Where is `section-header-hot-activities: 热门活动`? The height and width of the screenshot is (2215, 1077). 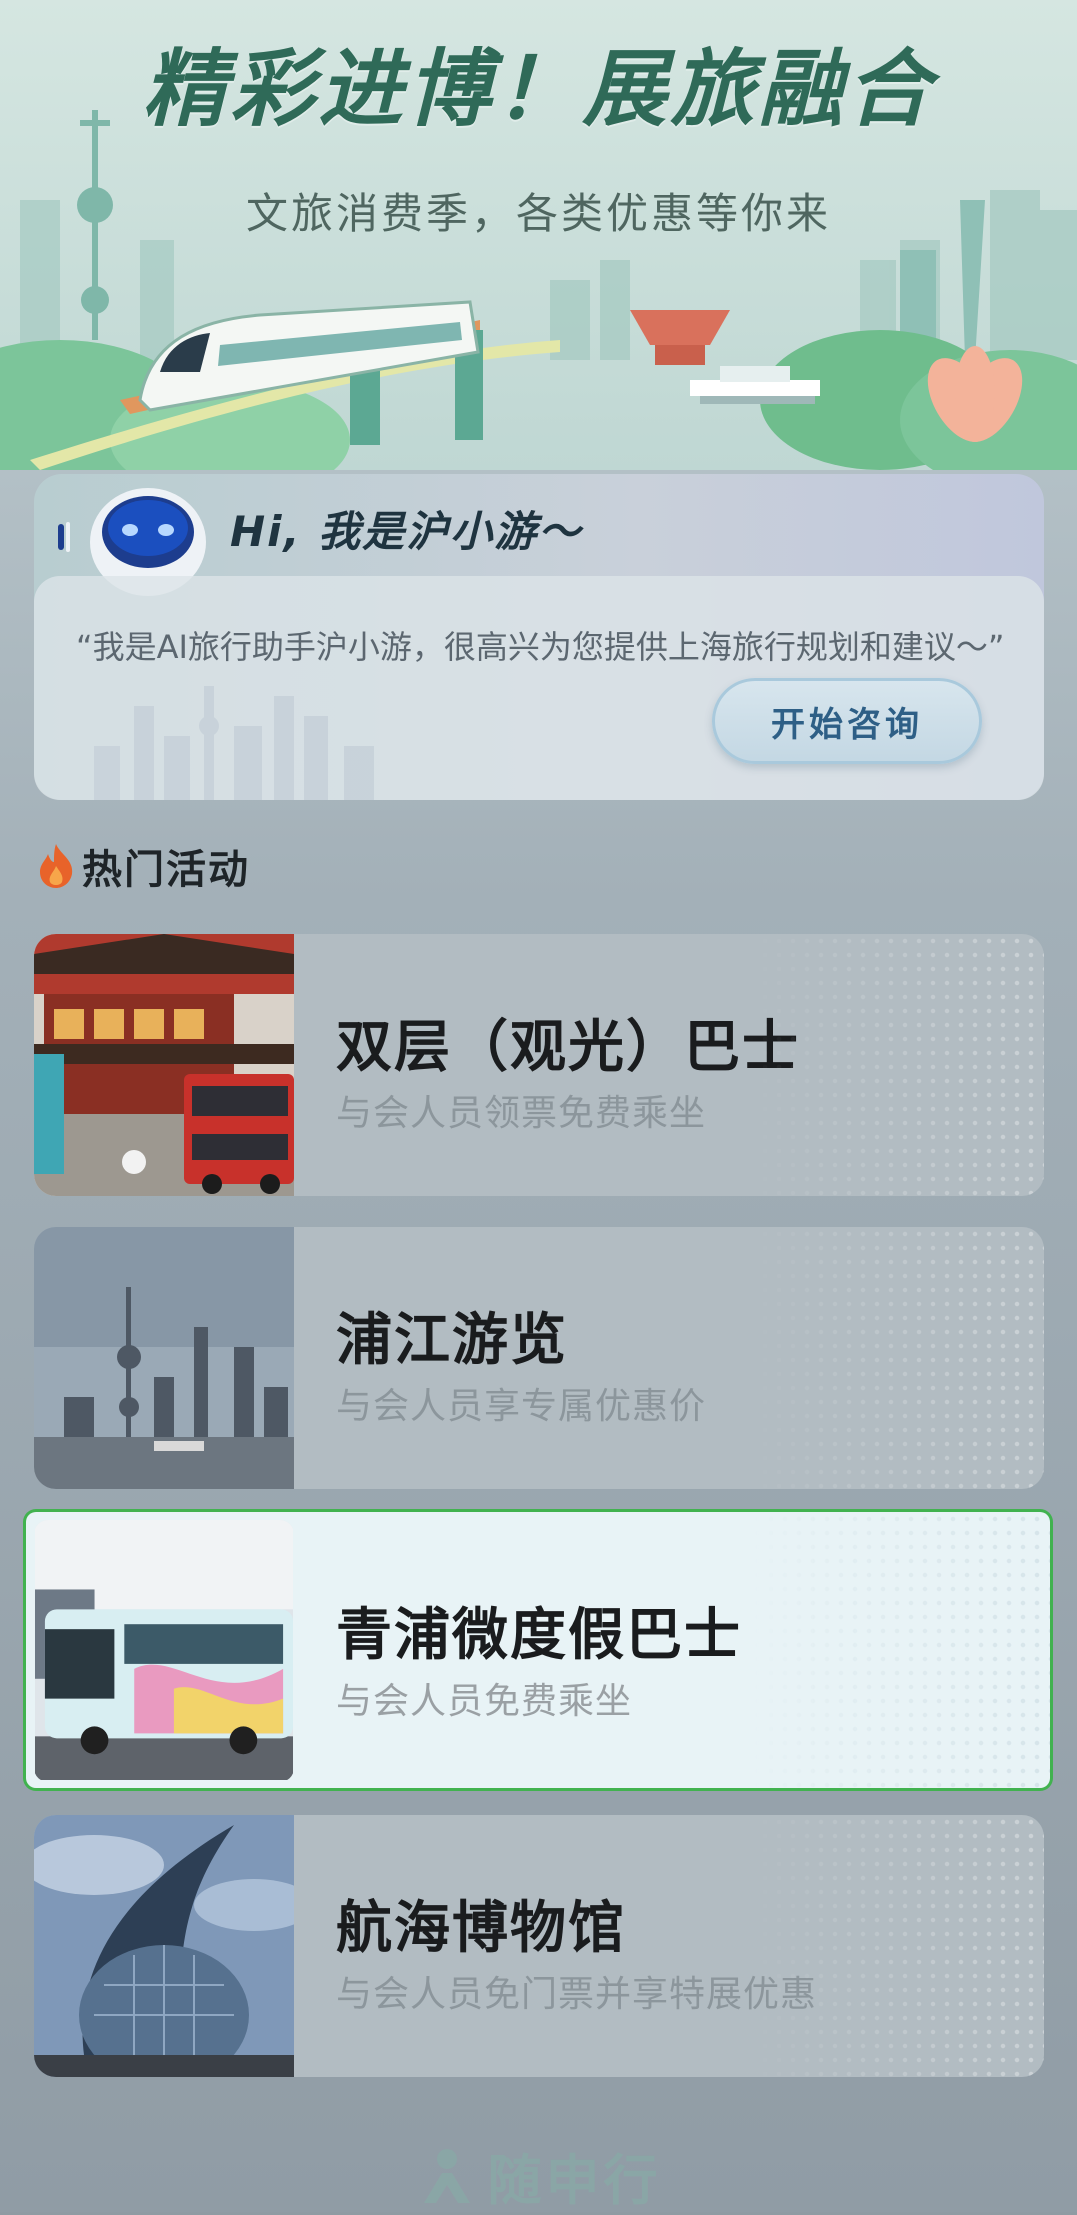
section-header-hot-activities: 热门活动 is located at coordinates (143, 866).